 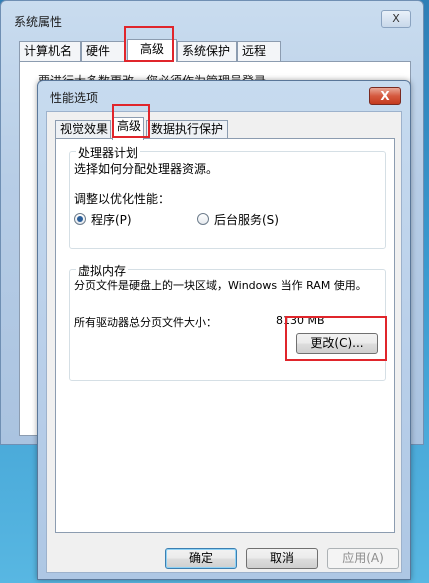 I want to click on apply-button: 应用(A), so click(x=363, y=558).